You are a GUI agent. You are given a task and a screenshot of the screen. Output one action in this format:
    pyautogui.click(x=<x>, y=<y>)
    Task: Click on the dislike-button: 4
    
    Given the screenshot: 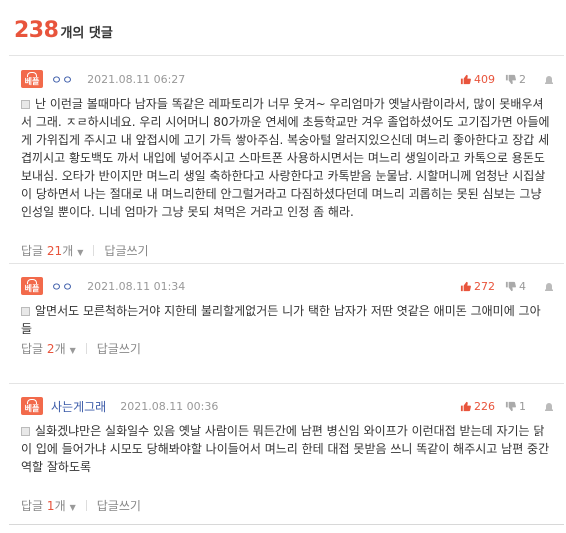 What is the action you would take?
    pyautogui.click(x=515, y=286)
    